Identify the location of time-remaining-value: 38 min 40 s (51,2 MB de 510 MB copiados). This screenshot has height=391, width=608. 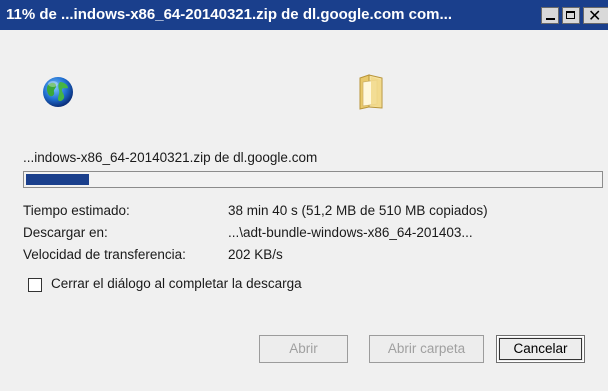
(358, 210).